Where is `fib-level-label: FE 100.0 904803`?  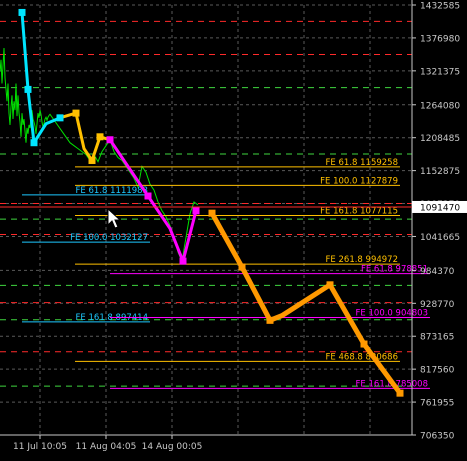 fib-level-label: FE 100.0 904803 is located at coordinates (392, 313).